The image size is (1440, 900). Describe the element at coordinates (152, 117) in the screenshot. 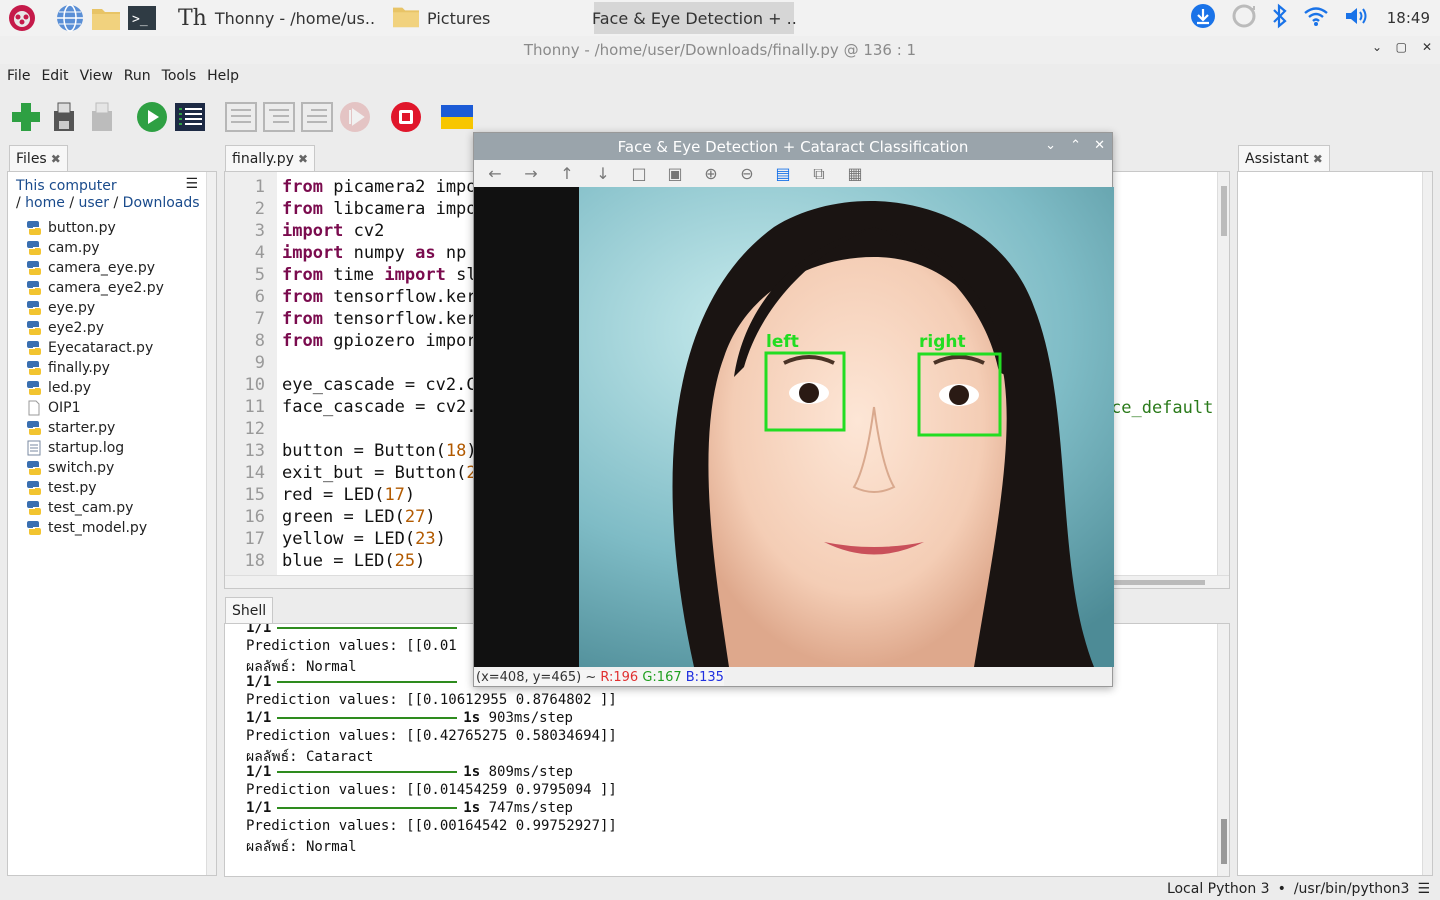

I see `run-icon` at that location.